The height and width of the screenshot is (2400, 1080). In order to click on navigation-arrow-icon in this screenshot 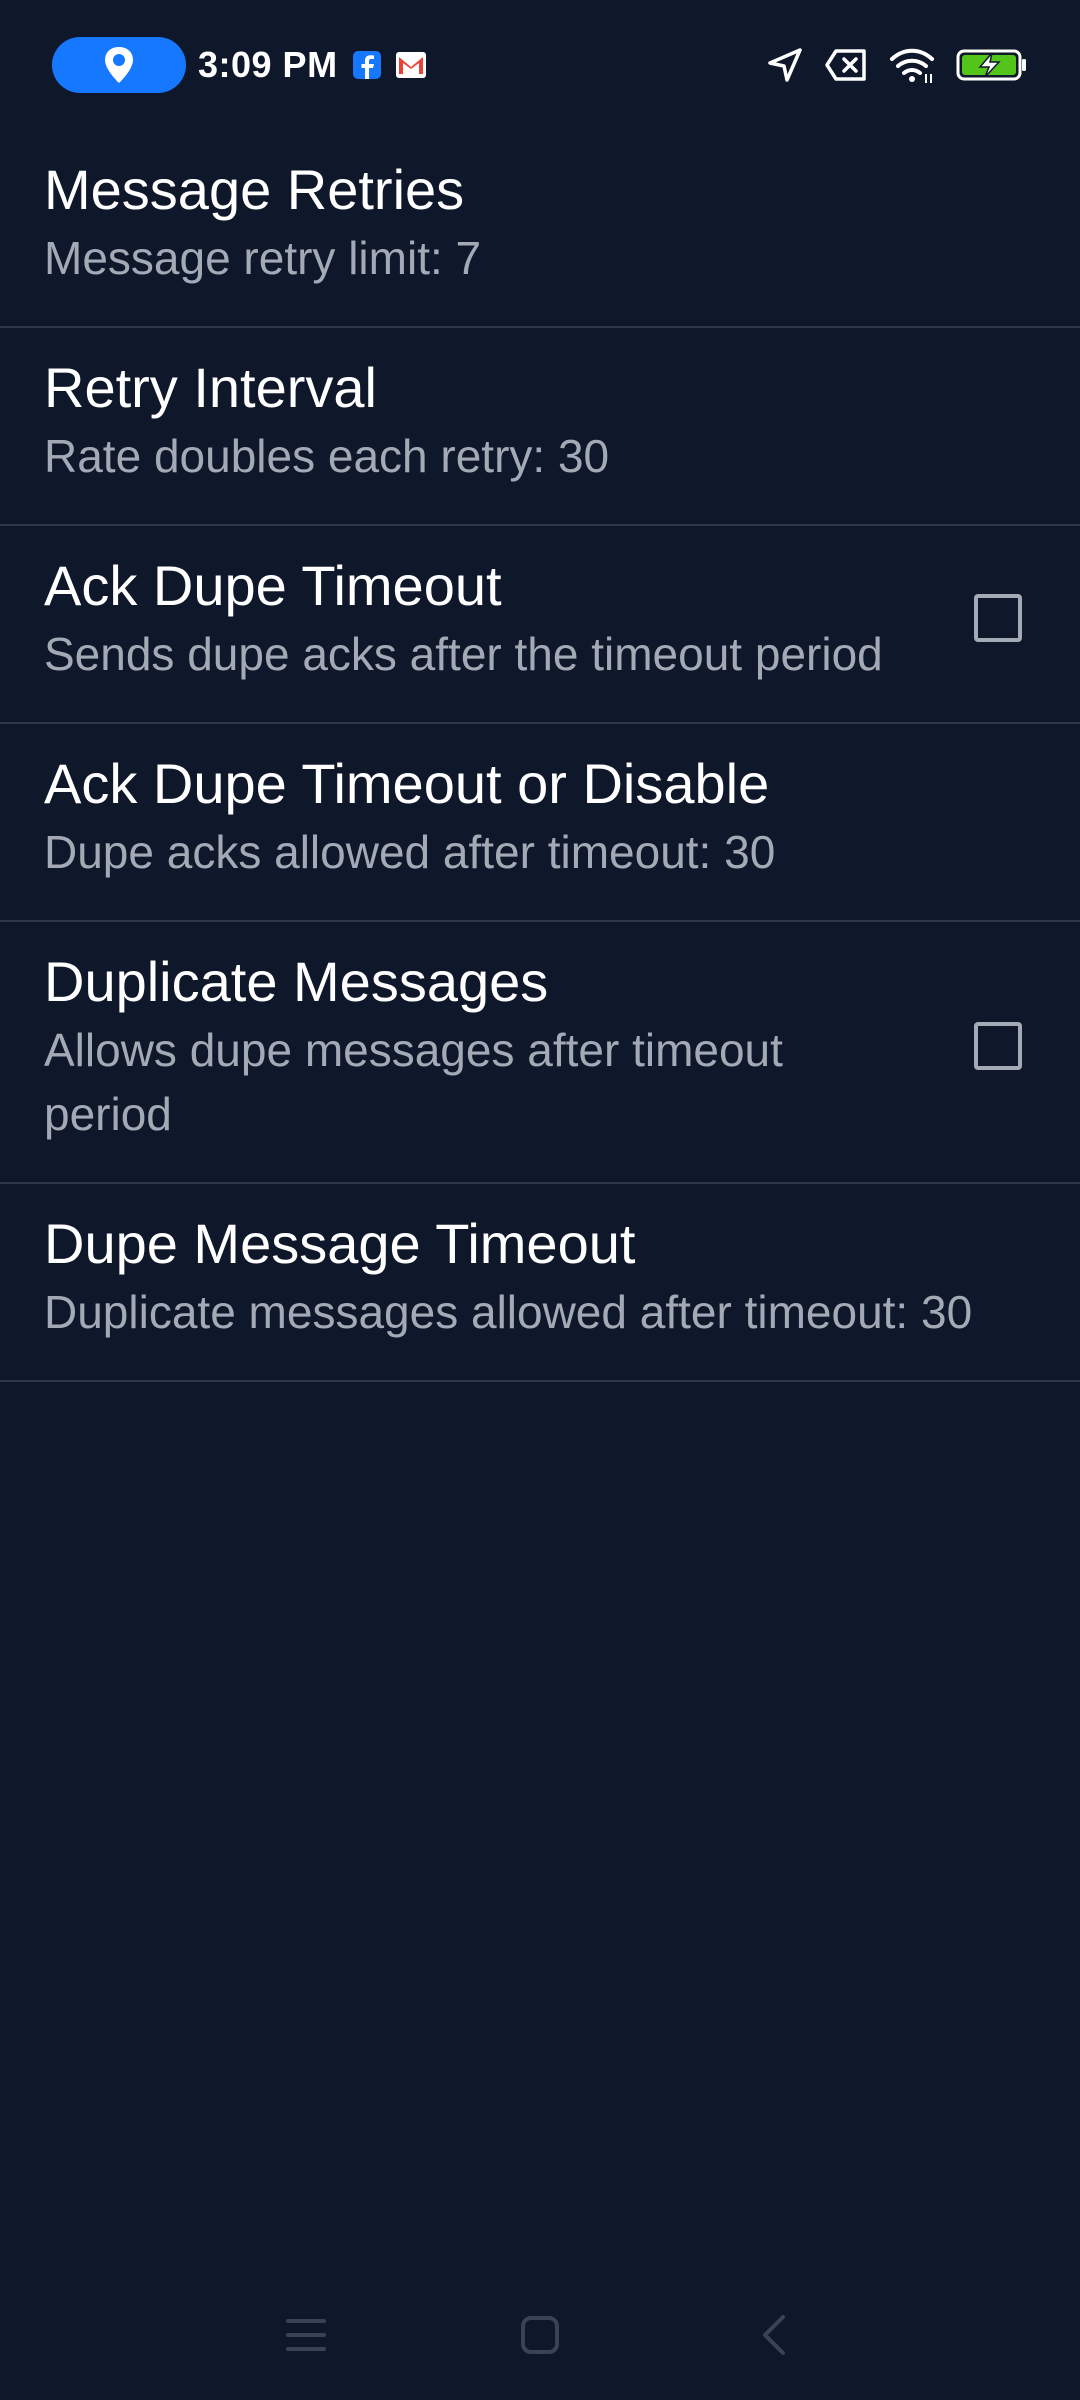, I will do `click(785, 65)`.